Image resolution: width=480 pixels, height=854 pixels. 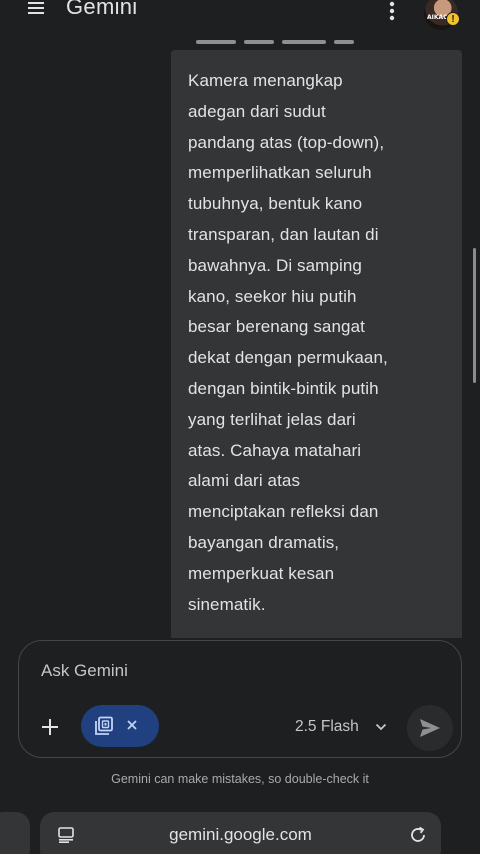 What do you see at coordinates (240, 17) in the screenshot?
I see `top-app-bar: Gemini AIKAC !` at bounding box center [240, 17].